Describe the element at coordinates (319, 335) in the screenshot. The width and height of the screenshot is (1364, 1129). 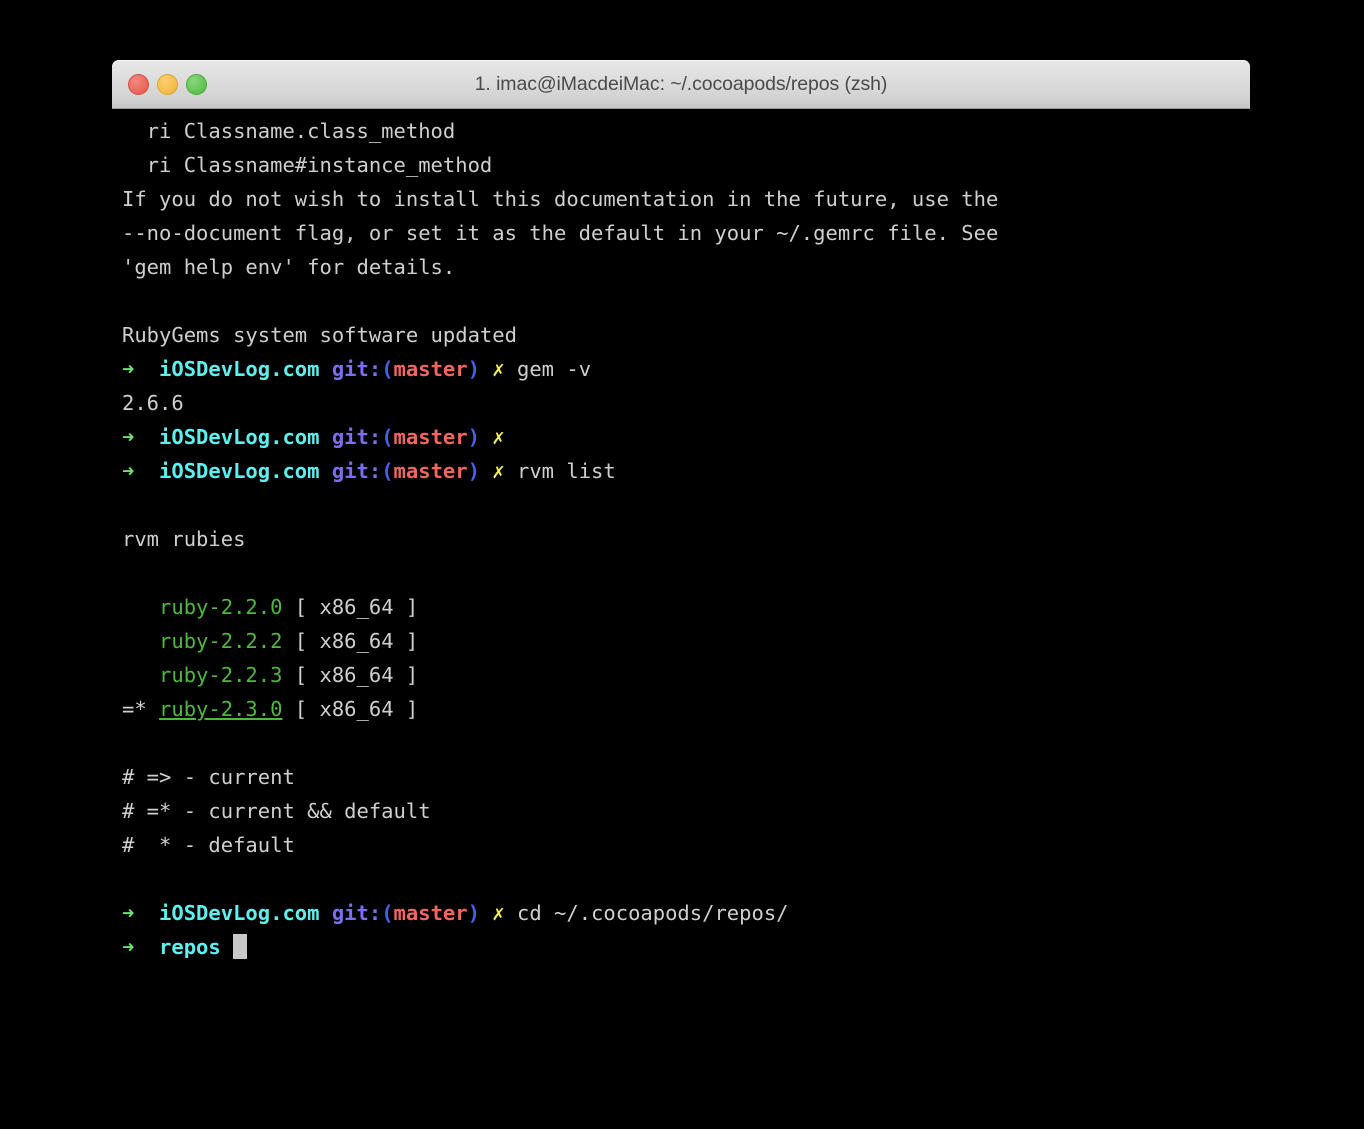
I see `output-line: RubyGems system software updated` at that location.